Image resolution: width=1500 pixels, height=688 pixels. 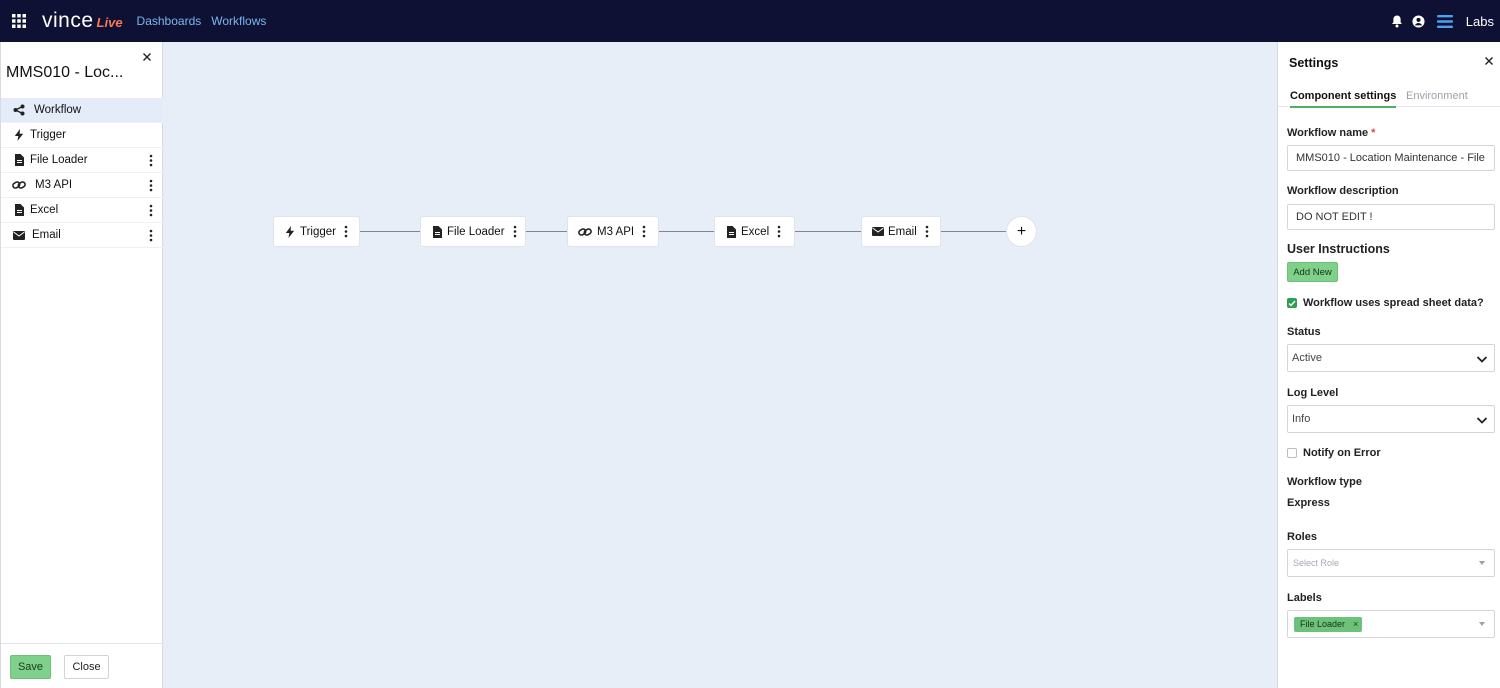 I want to click on roles-select: Select Role, so click(x=1391, y=563).